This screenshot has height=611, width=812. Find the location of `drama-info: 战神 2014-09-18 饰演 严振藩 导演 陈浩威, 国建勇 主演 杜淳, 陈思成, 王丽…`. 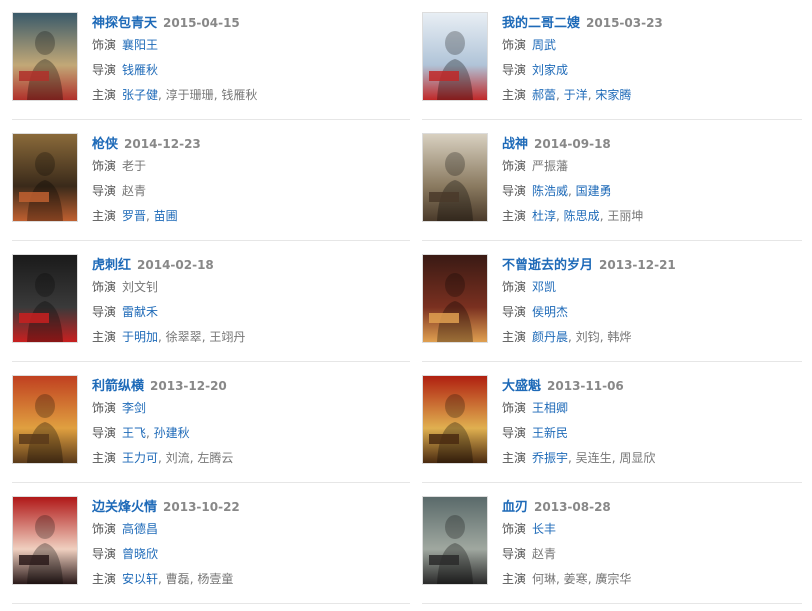

drama-info: 战神 2014-09-18 饰演 严振藩 导演 陈浩威, 国建勇 主演 杜淳, 陈思成, 王丽… is located at coordinates (652, 180).